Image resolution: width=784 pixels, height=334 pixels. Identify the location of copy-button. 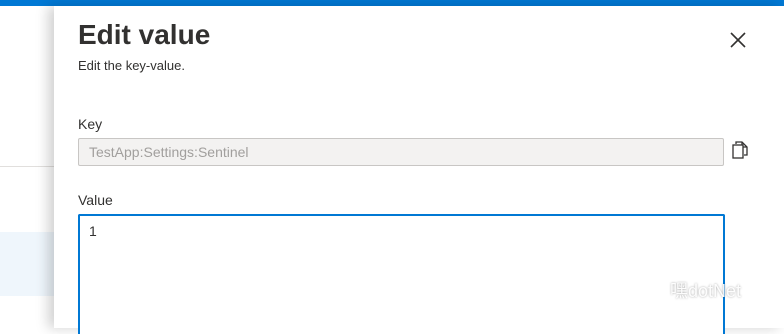
(740, 150).